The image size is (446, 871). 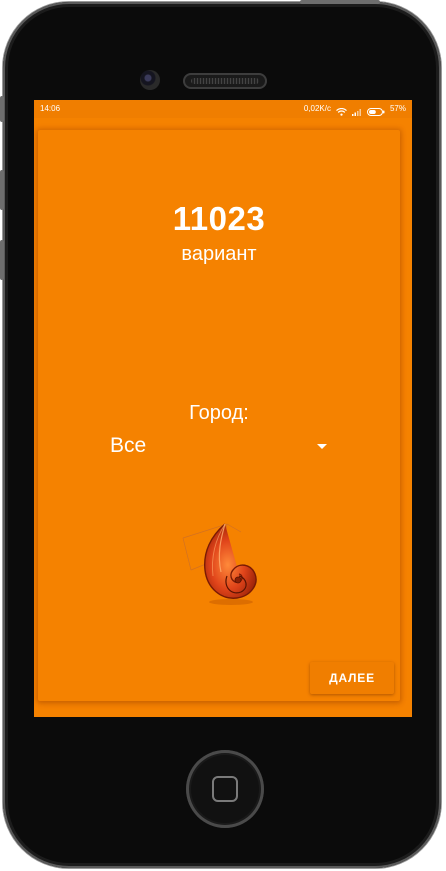 I want to click on shell-logo, so click(x=222, y=563).